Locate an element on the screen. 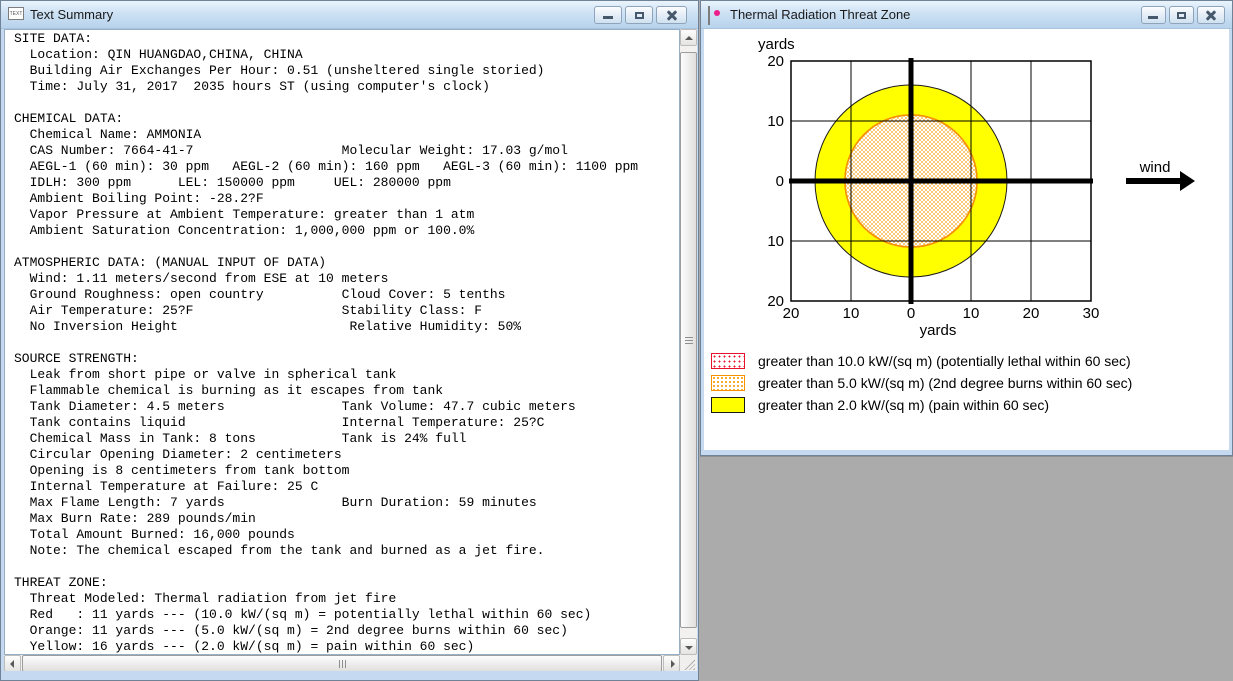 Image resolution: width=1233 pixels, height=681 pixels. vertical-scrollbar is located at coordinates (688, 342).